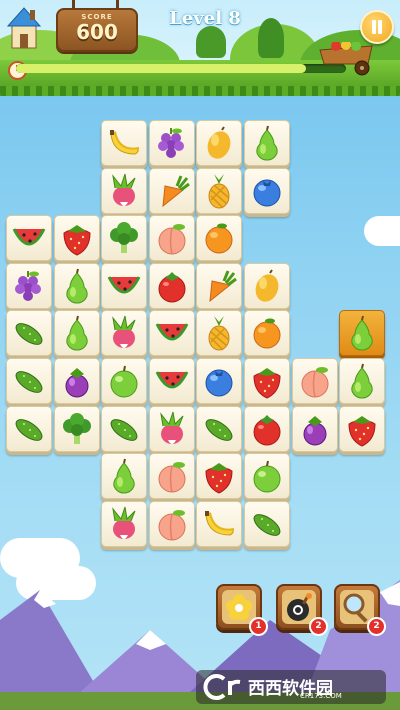  Describe the element at coordinates (242, 610) in the screenshot. I see `powerup-hint-button: 1` at that location.